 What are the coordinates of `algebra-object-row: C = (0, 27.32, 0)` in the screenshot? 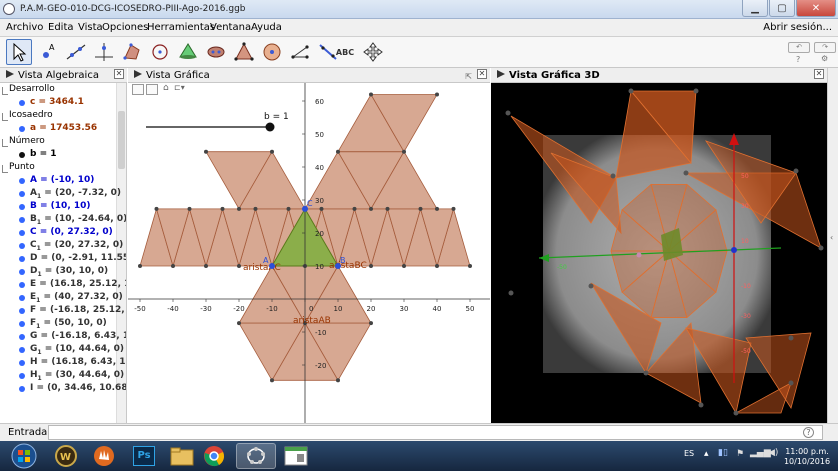 It's located at (56, 233).